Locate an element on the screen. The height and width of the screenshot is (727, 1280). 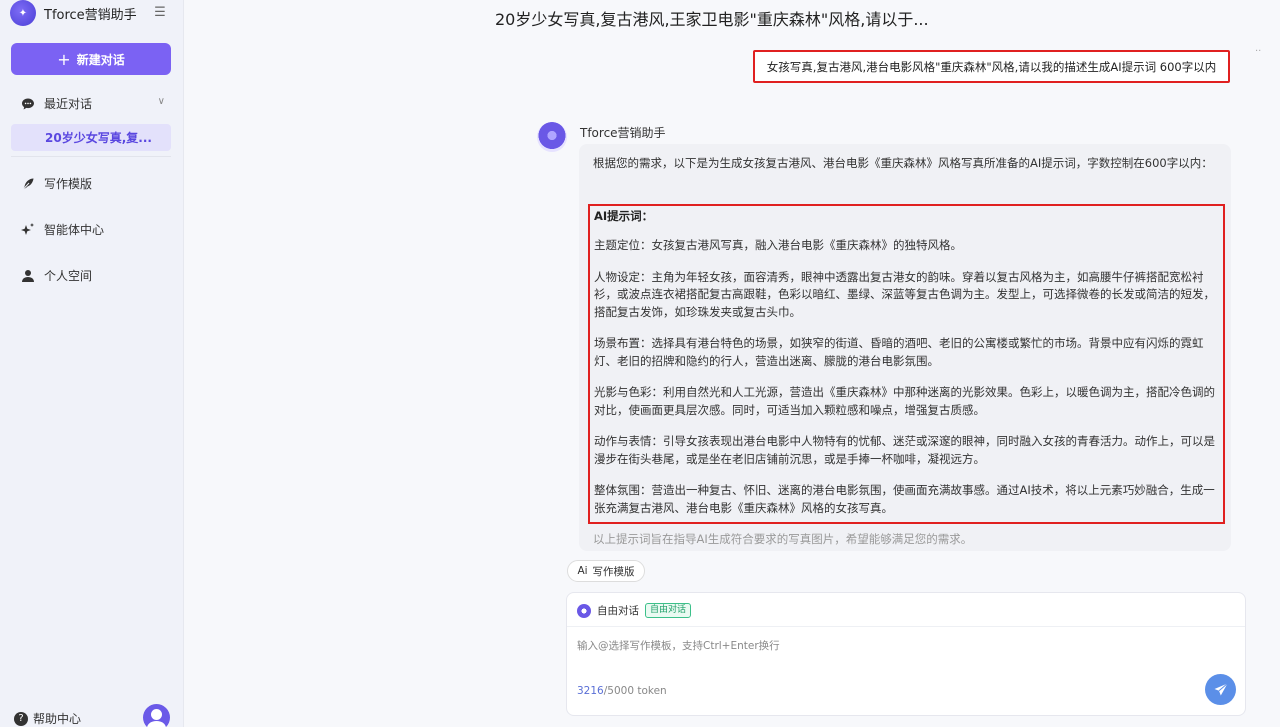
mode-label: 自由对话 is located at coordinates (618, 611).